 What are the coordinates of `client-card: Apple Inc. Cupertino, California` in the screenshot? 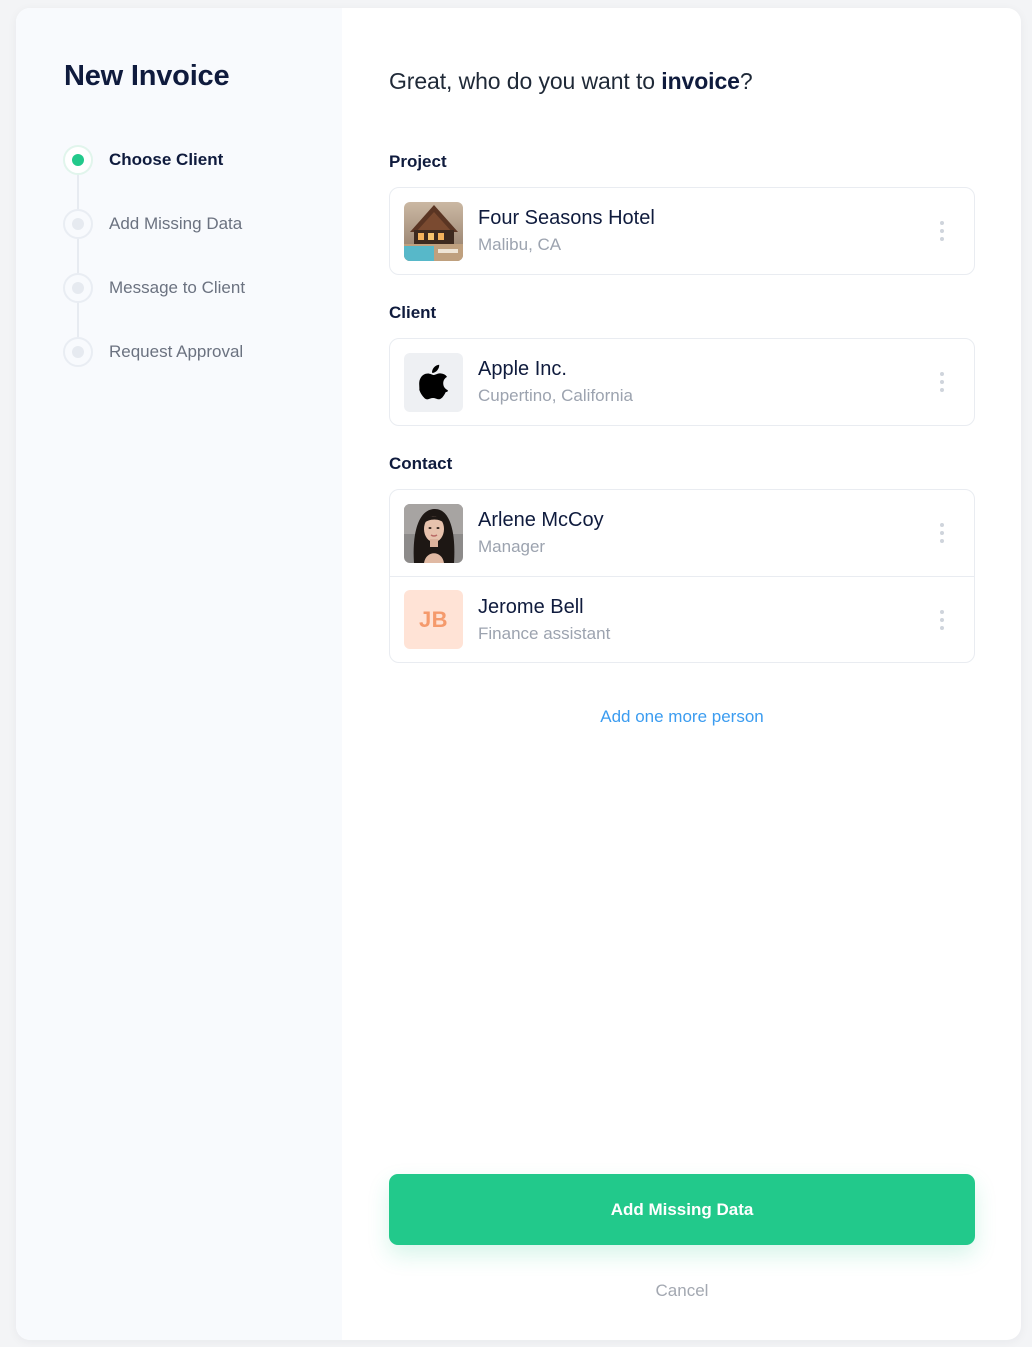 It's located at (682, 382).